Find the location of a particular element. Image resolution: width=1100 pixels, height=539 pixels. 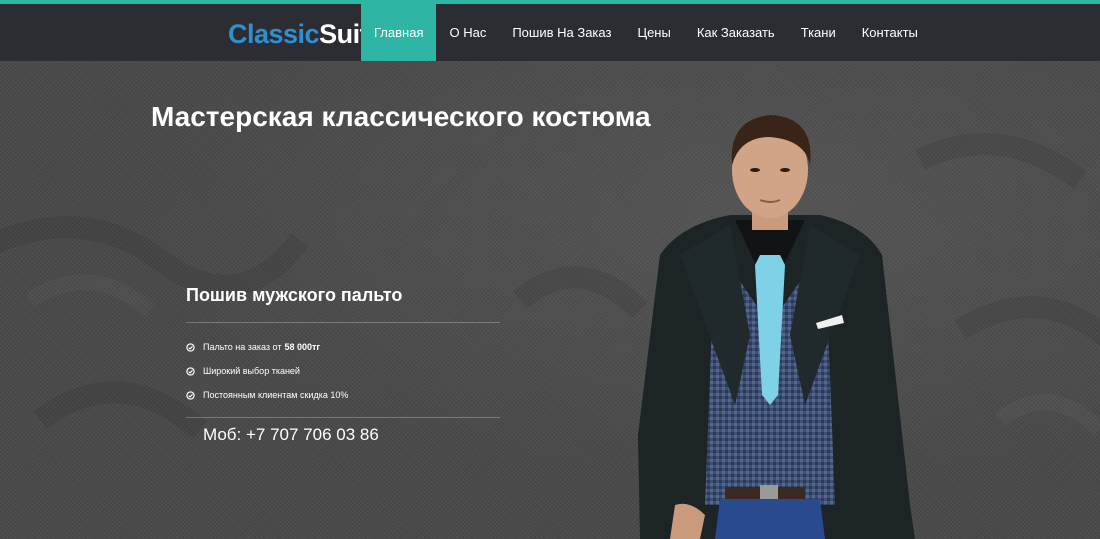

logo: ClassicSuit is located at coordinates (298, 34).